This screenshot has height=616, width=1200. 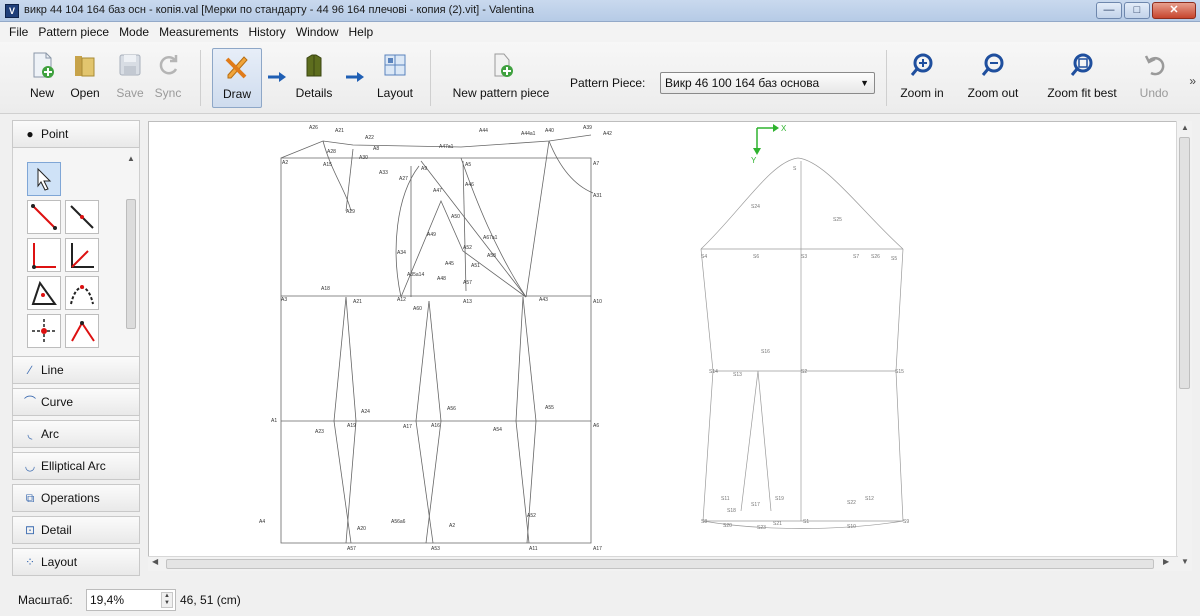 I want to click on zoom-out-button: Zoom out, so click(x=993, y=78).